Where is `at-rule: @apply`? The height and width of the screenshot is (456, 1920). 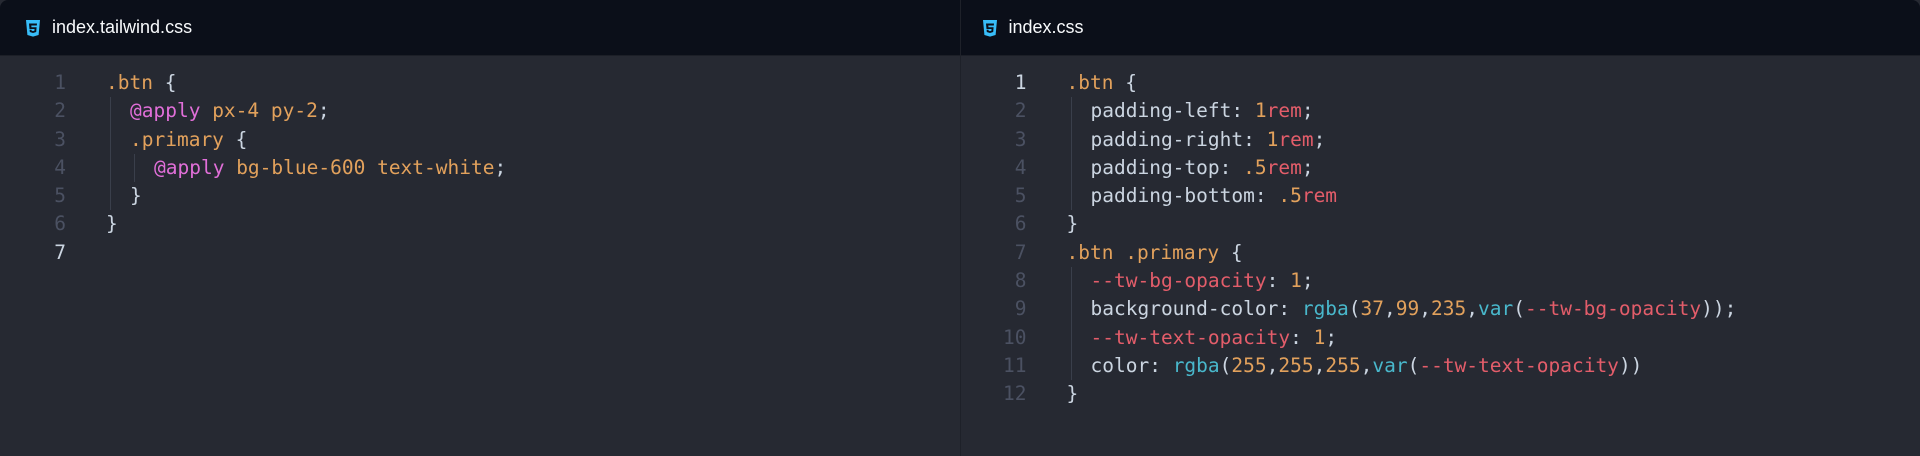
at-rule: @apply is located at coordinates (189, 167).